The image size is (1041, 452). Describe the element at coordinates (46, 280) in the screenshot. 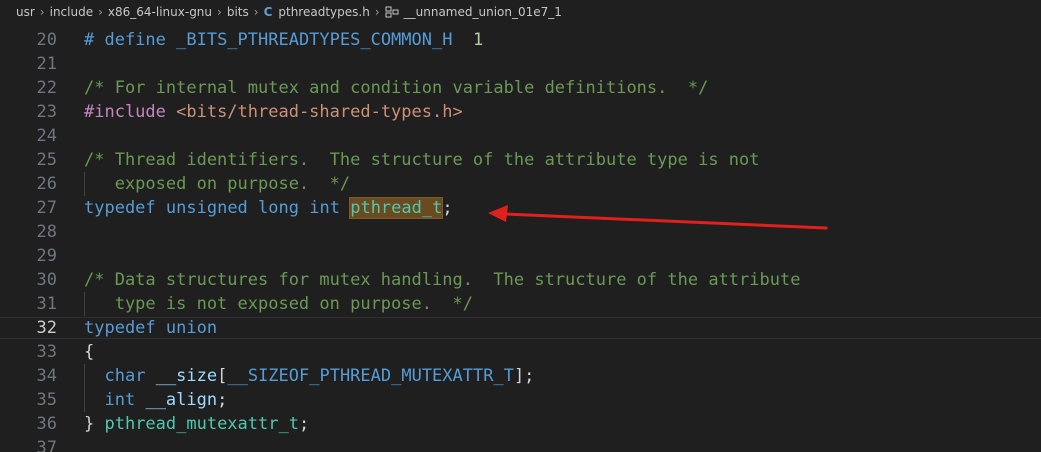

I see `line-number: 30` at that location.